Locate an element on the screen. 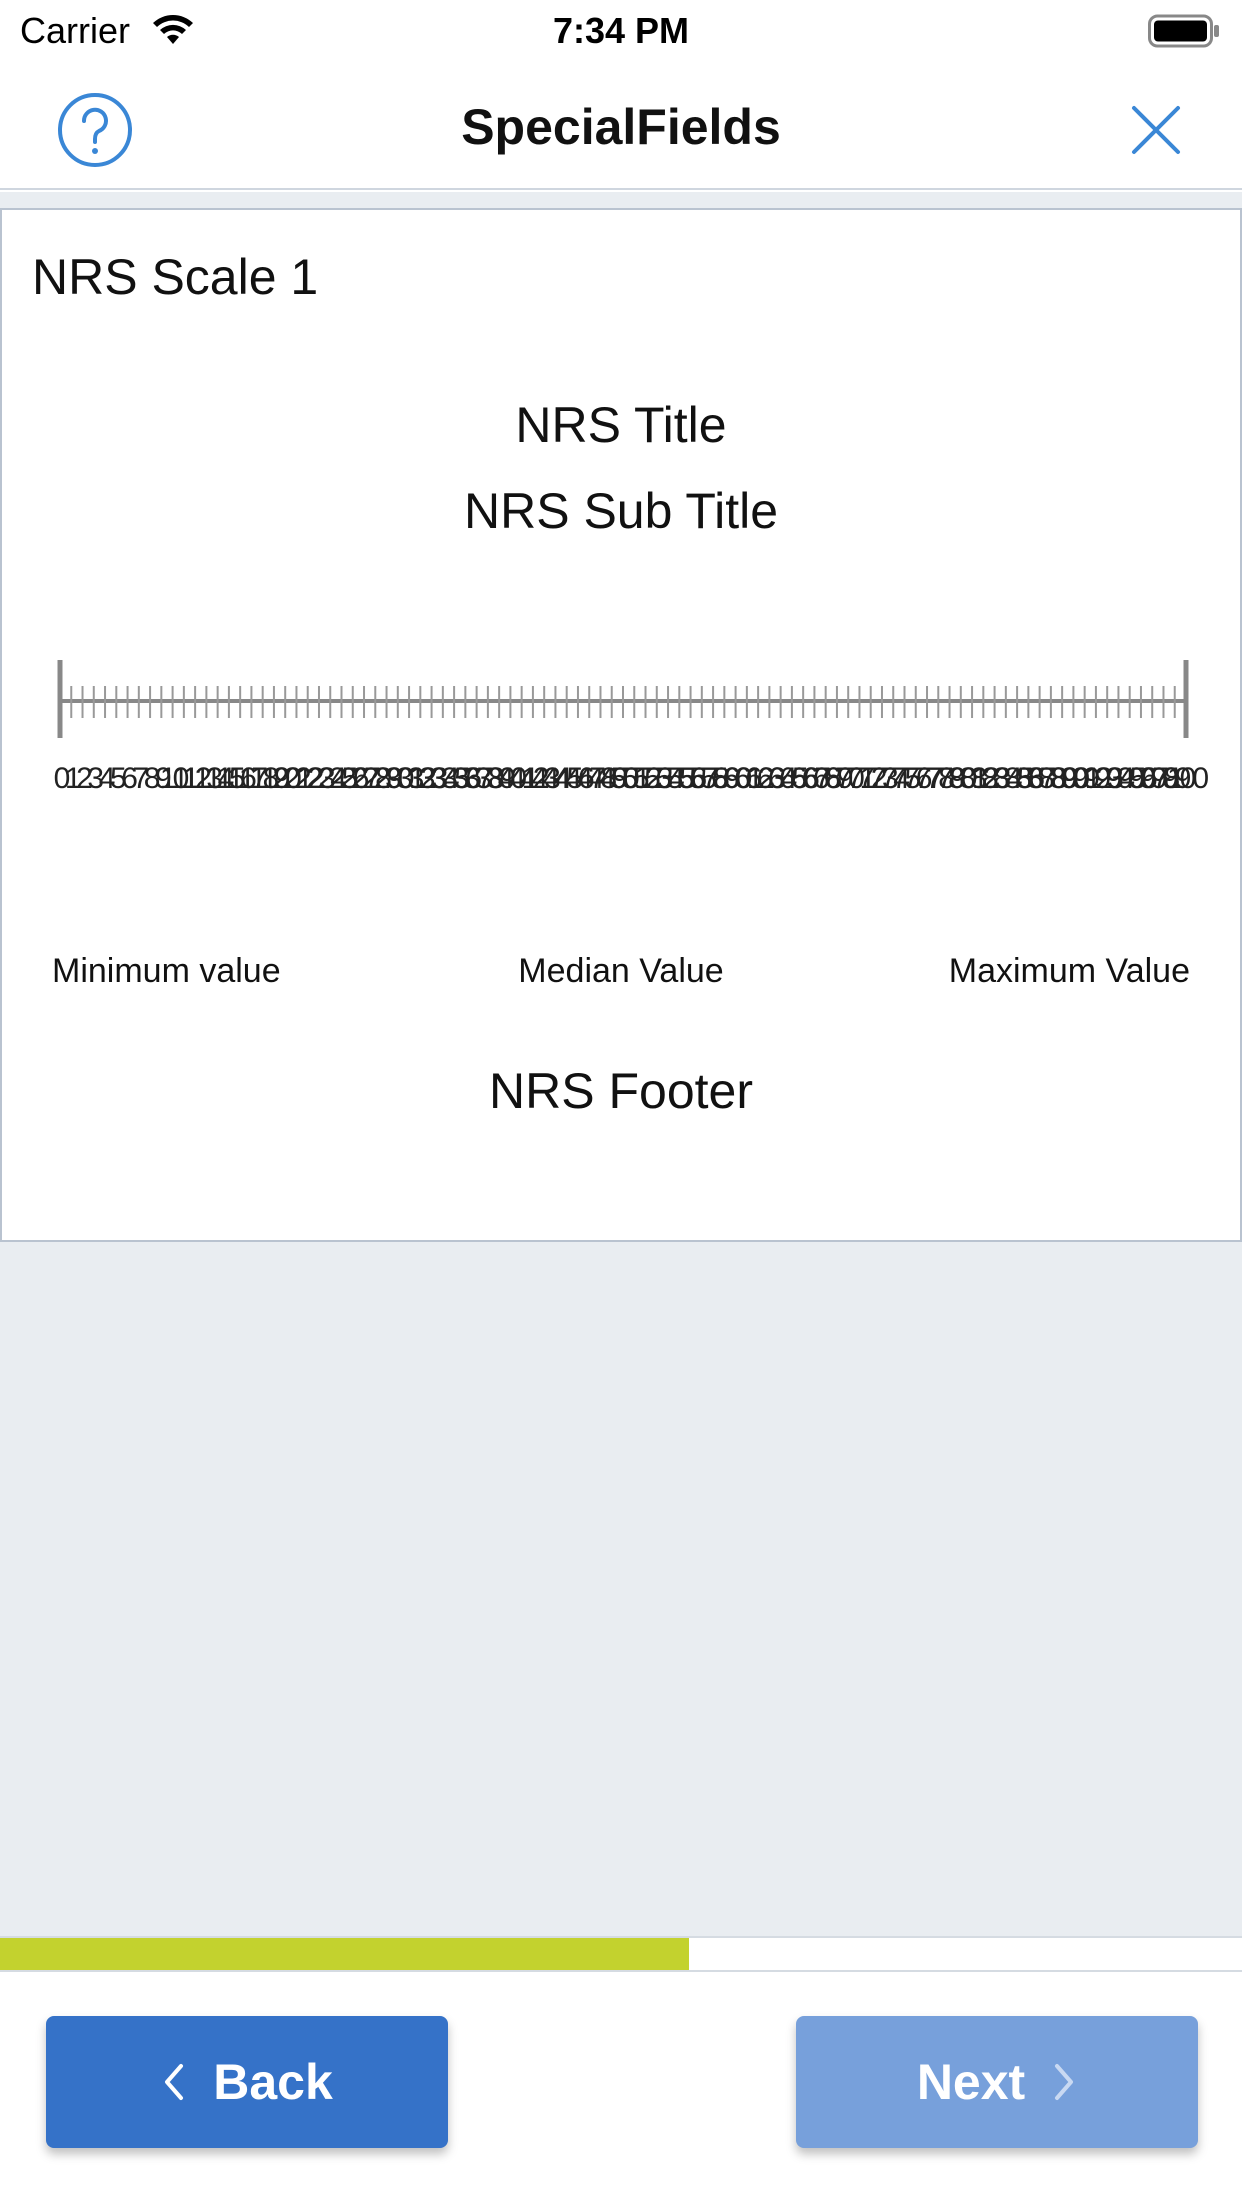 The width and height of the screenshot is (1242, 2208). nrs-footer: NRS Footer is located at coordinates (621, 1091).